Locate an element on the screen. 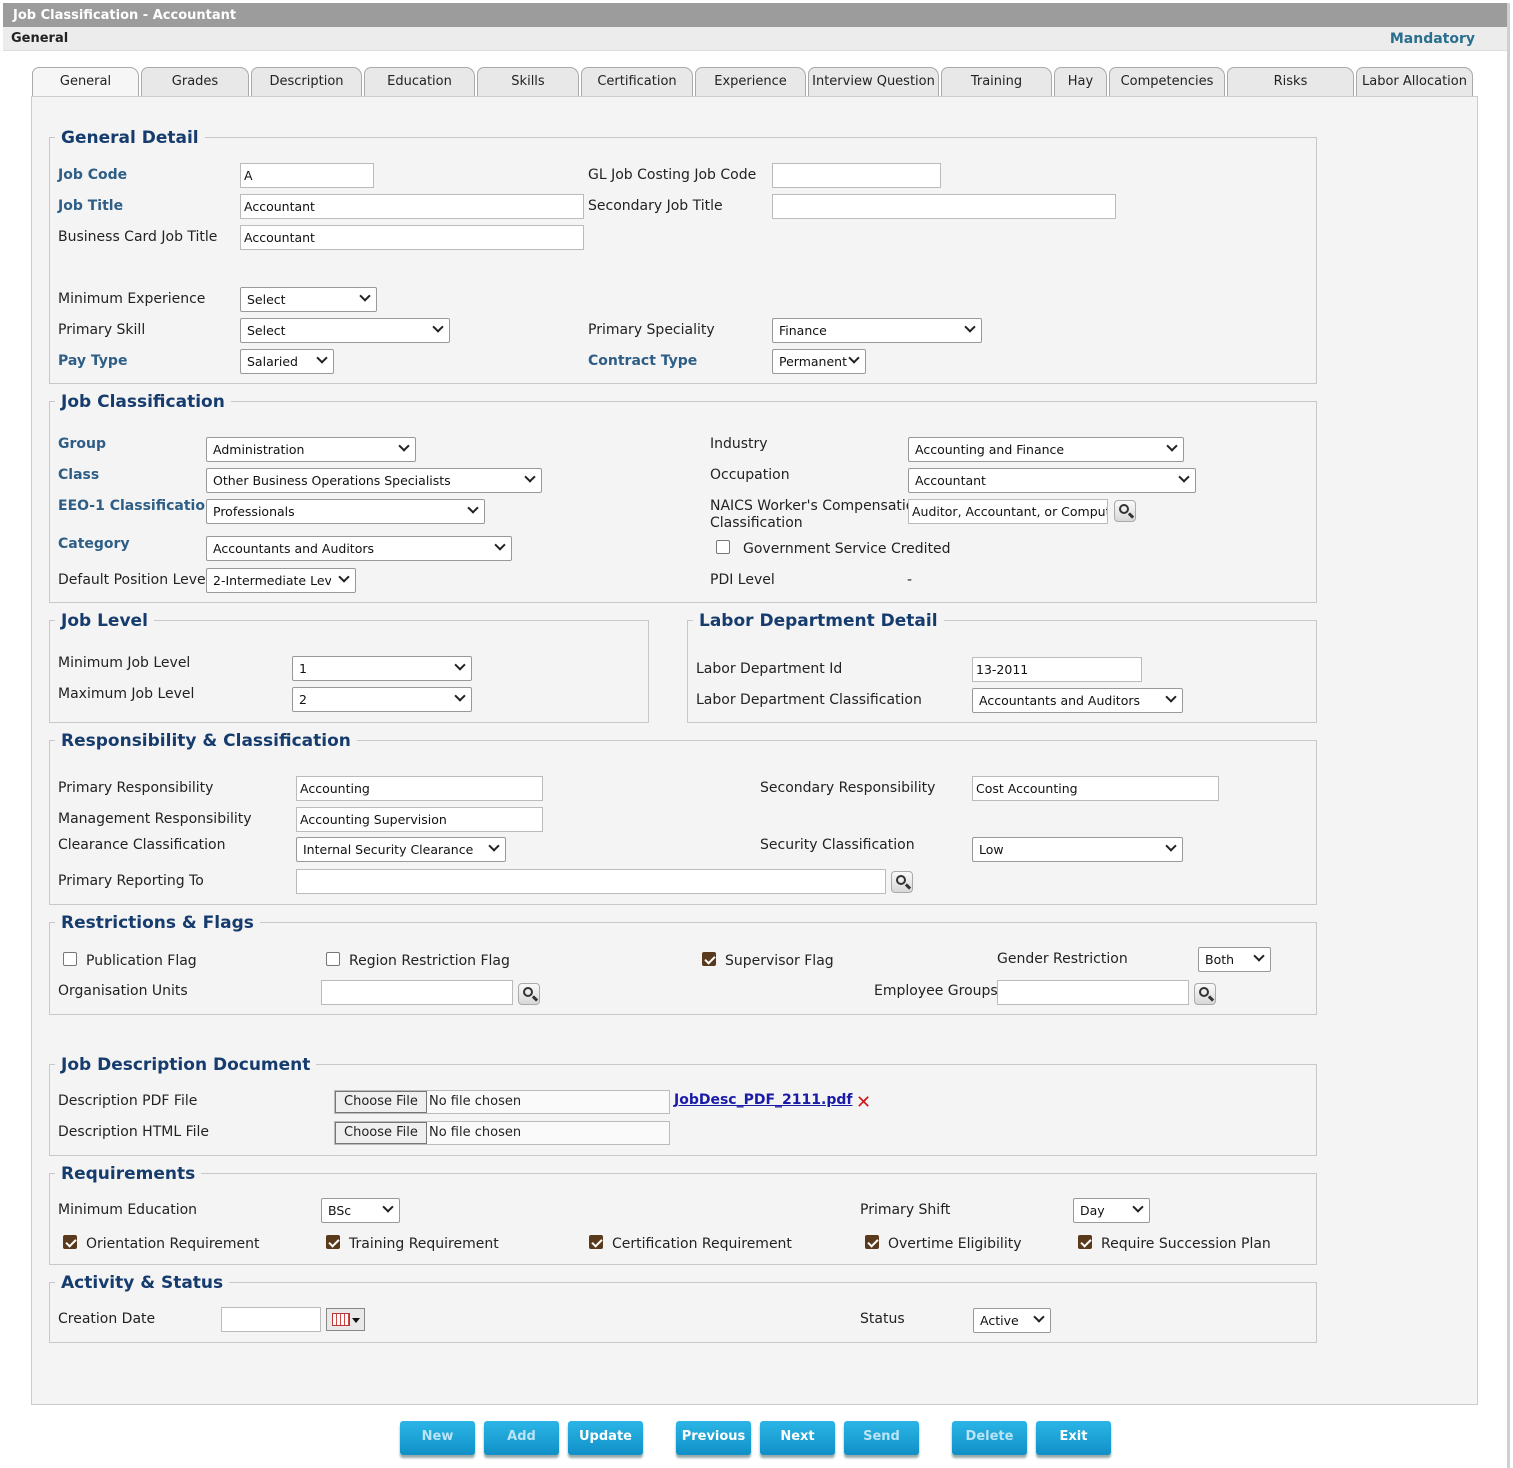  occupation-label: Occupation is located at coordinates (750, 475).